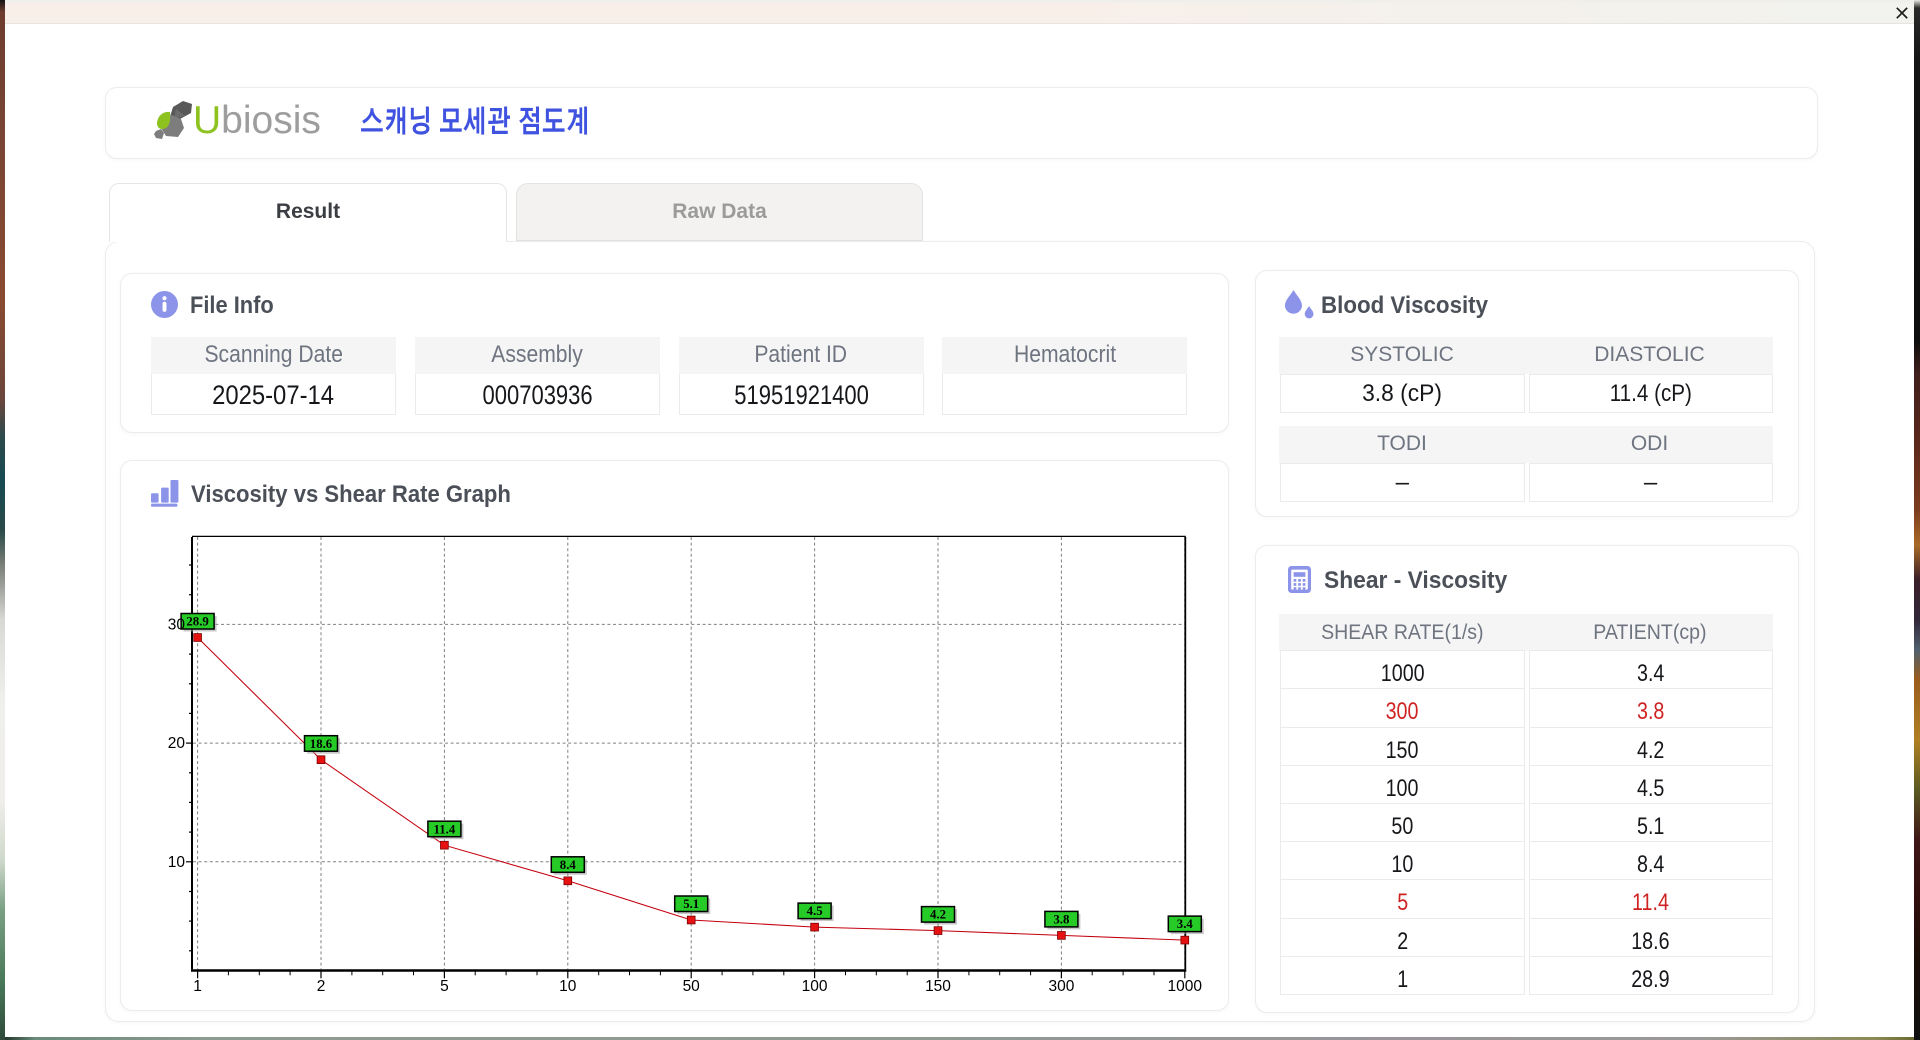 The height and width of the screenshot is (1040, 1920). What do you see at coordinates (177, 624) in the screenshot?
I see `svg-text: 30` at bounding box center [177, 624].